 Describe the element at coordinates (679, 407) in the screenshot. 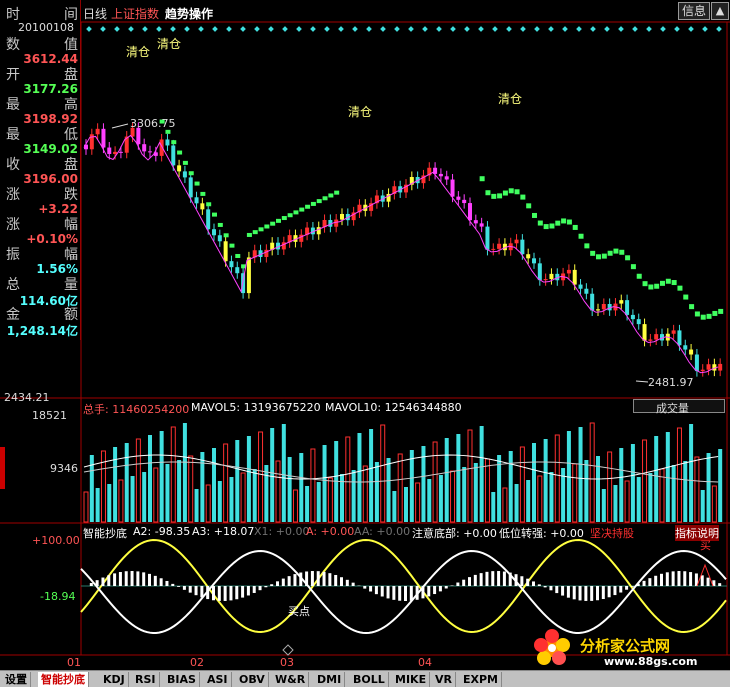

I see `volume-indicator-select: 成交量` at that location.